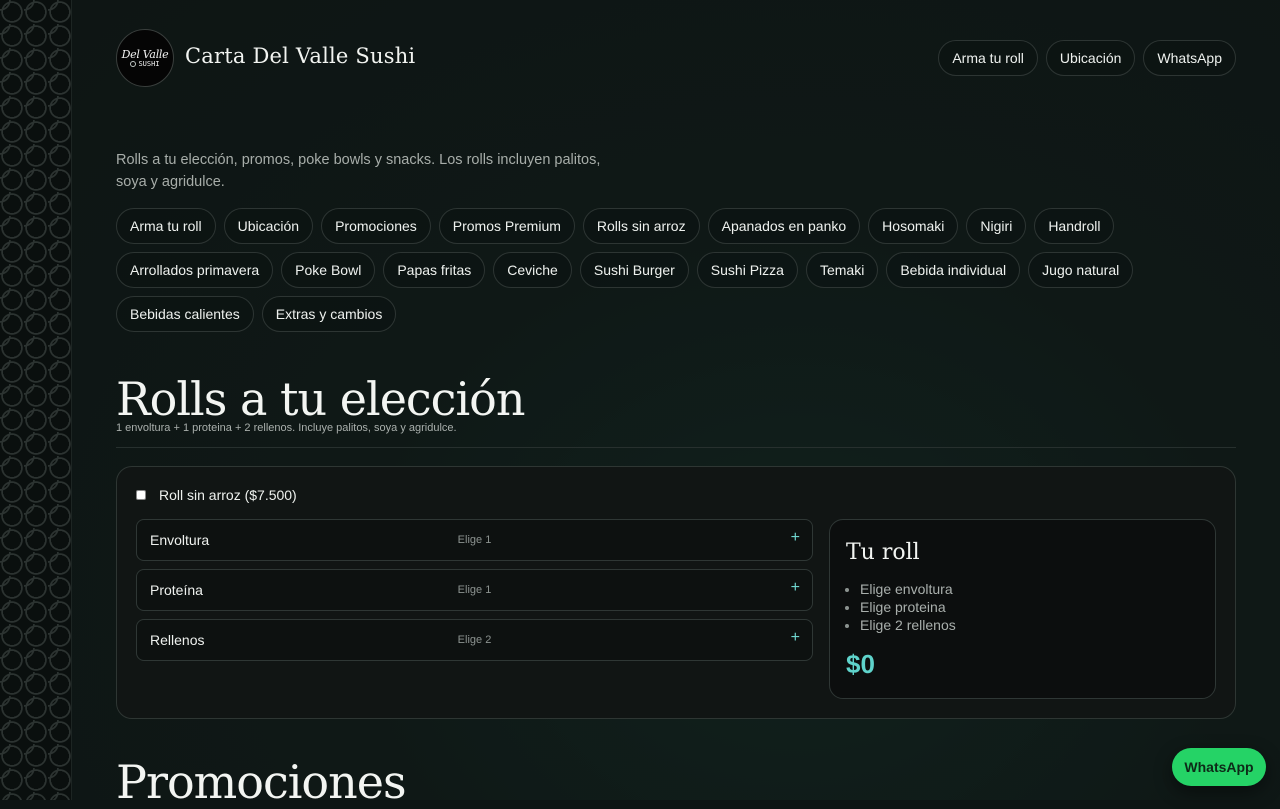  Describe the element at coordinates (329, 314) in the screenshot. I see `category-chip: Extras y cambios` at that location.